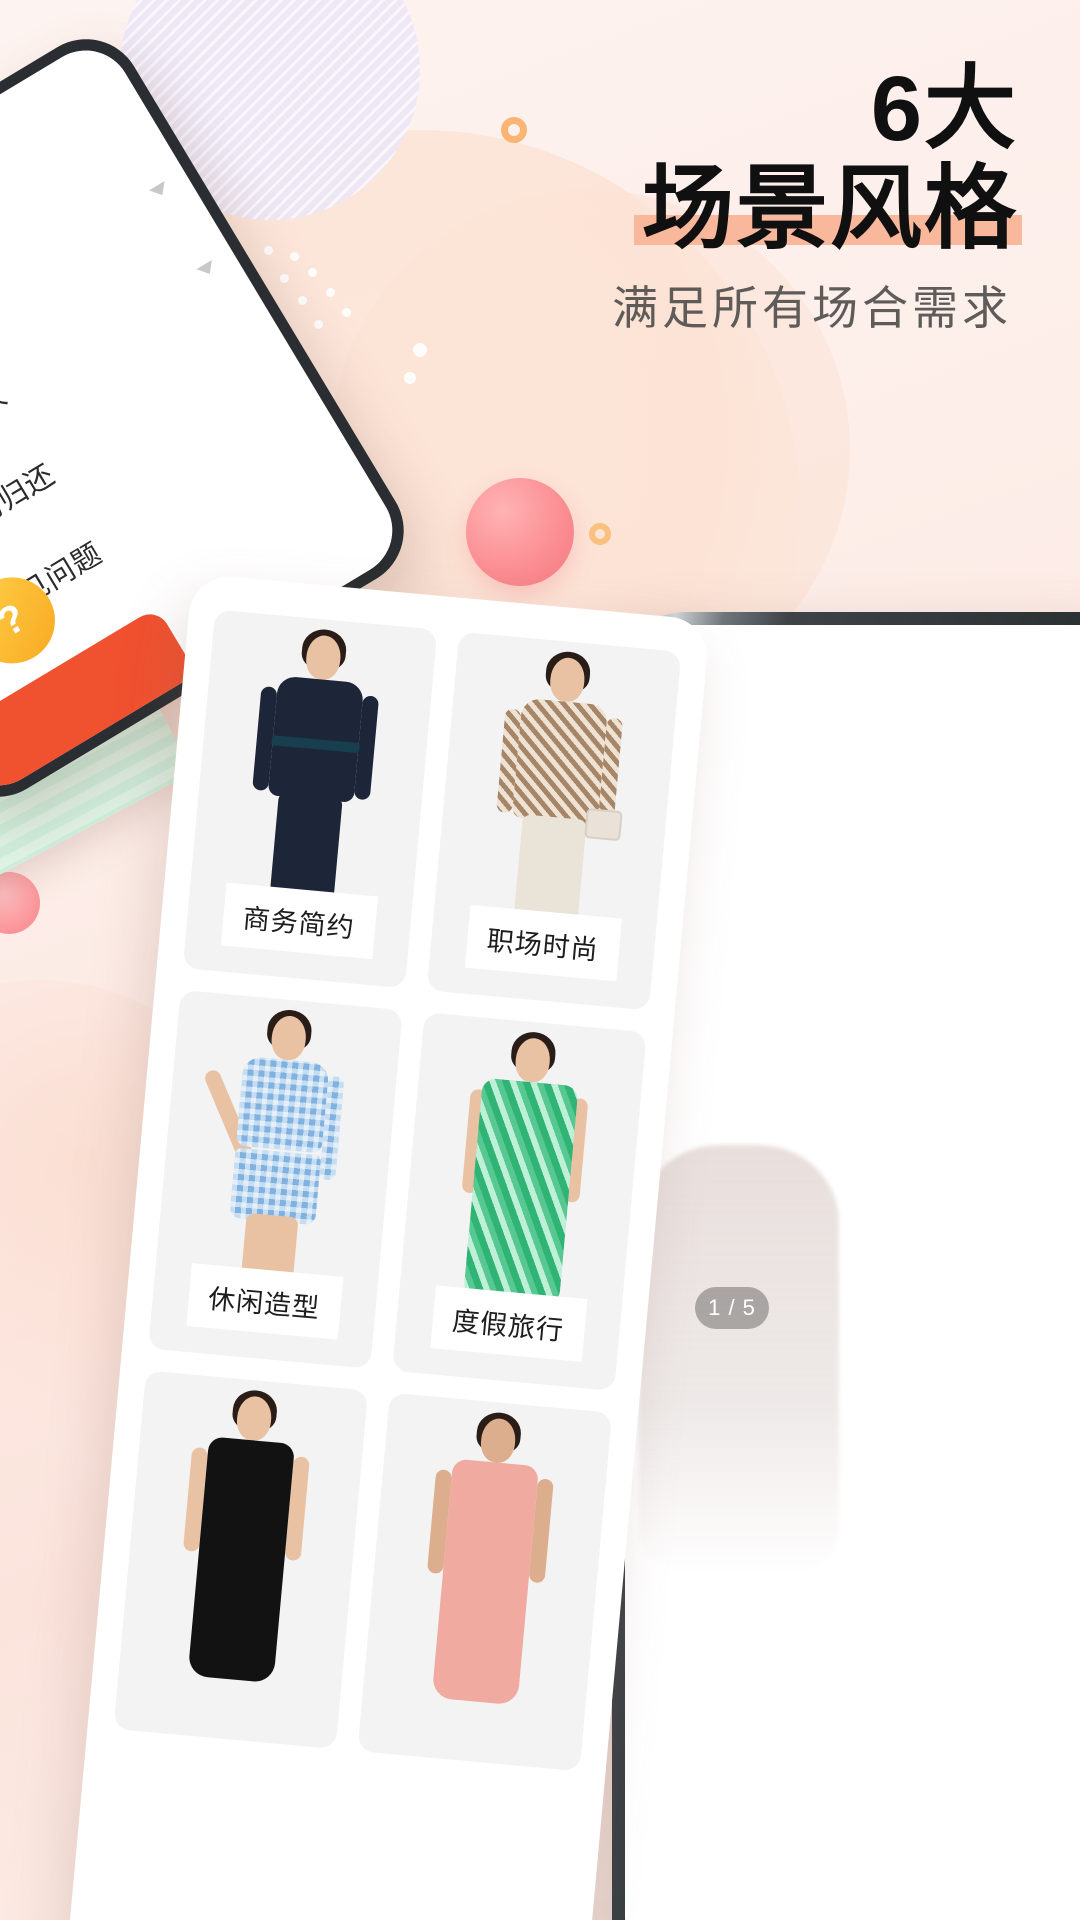 The width and height of the screenshot is (1080, 1920). I want to click on decorative-ring-small-icon, so click(600, 534).